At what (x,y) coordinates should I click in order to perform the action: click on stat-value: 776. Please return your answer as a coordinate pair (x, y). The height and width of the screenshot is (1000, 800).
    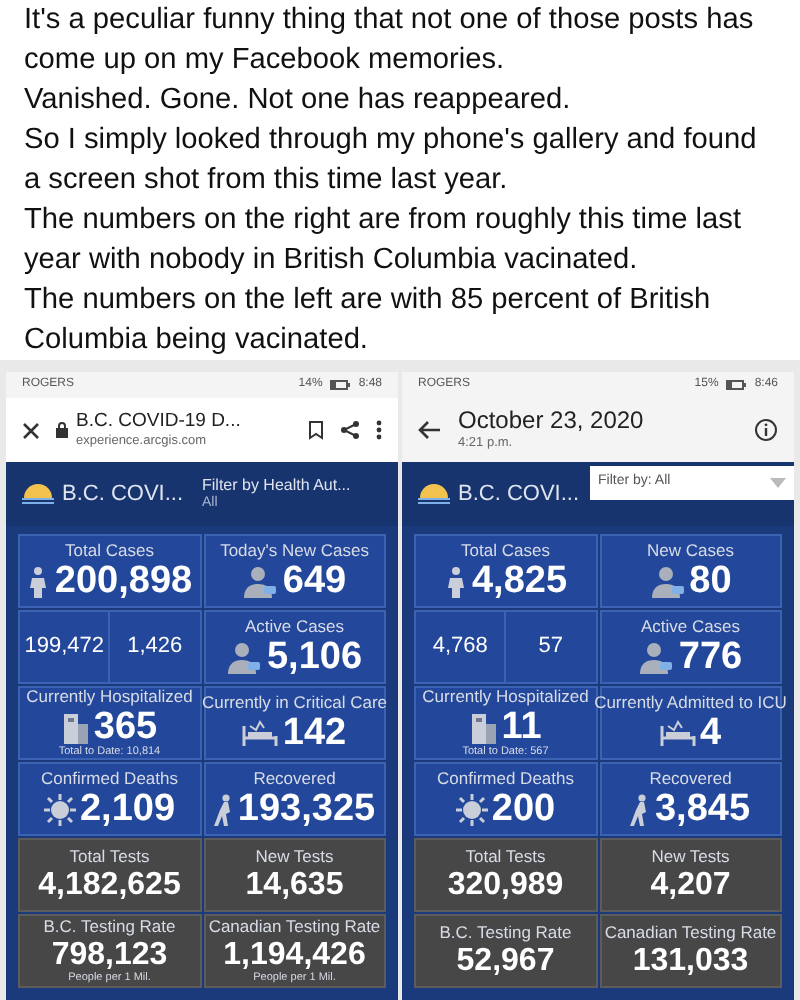
    Looking at the image, I should click on (710, 657).